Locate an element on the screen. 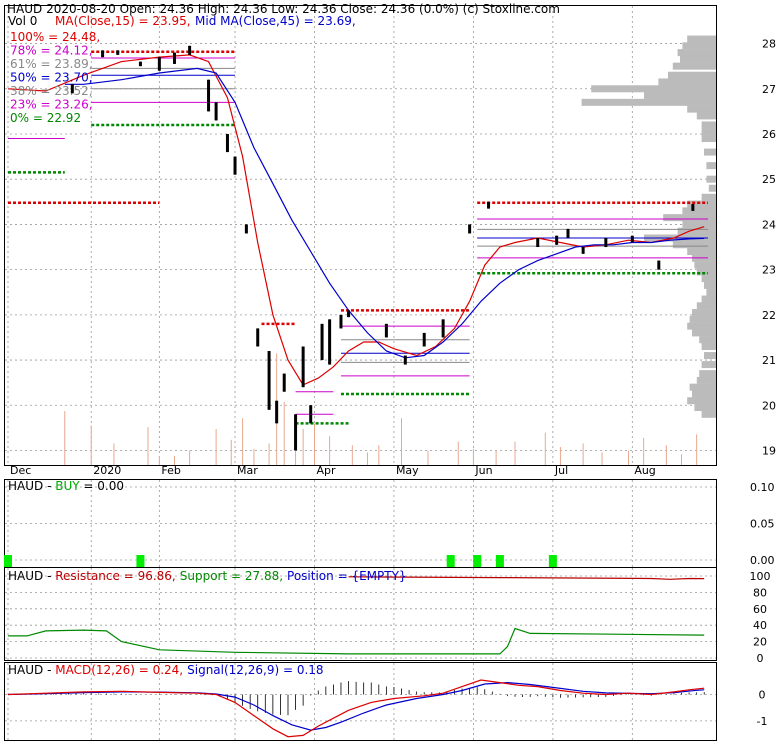 The image size is (780, 745). macd-y-tick: 0 is located at coordinates (762, 695).